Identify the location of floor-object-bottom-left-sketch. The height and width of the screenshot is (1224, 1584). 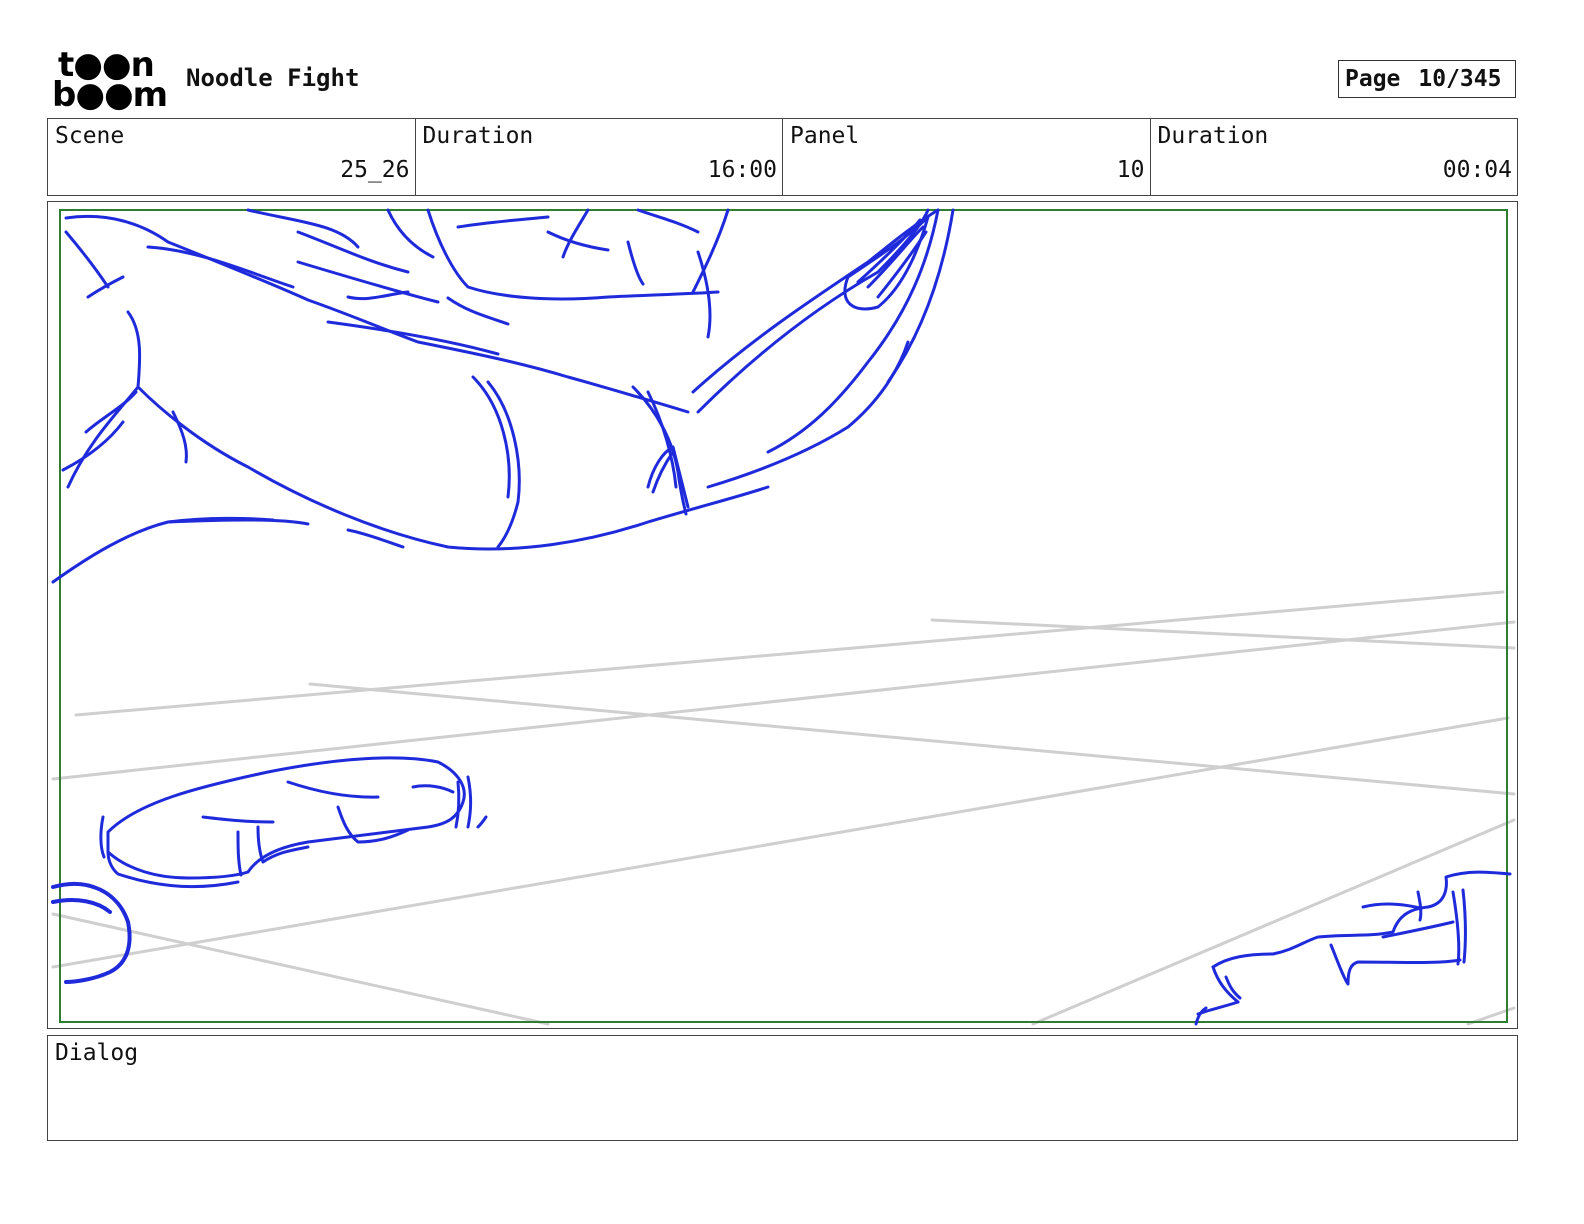
(91, 932).